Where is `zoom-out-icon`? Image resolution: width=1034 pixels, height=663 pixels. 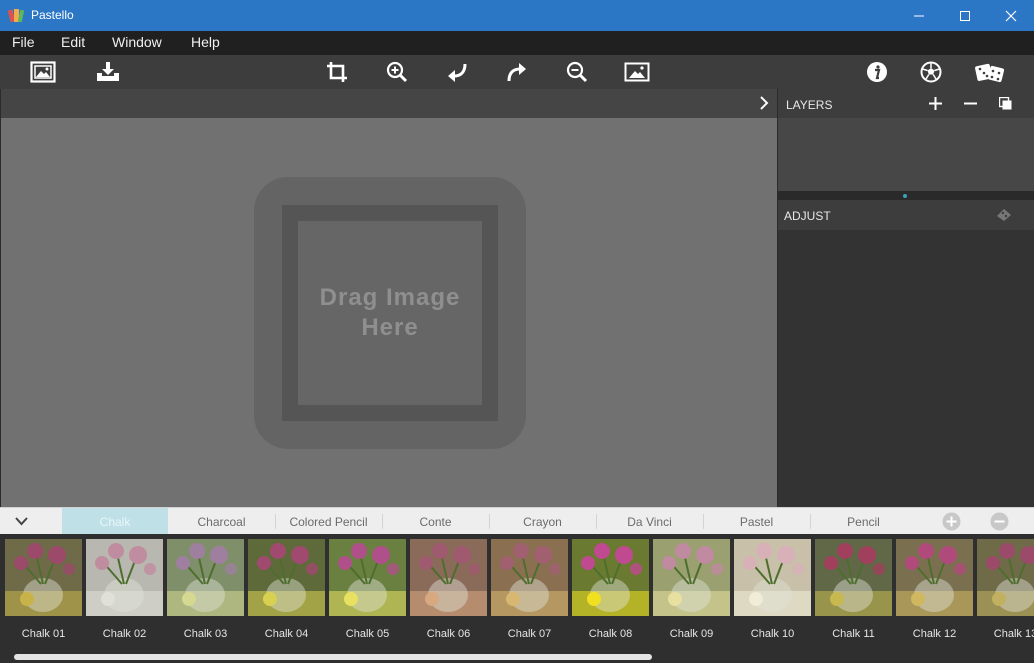 zoom-out-icon is located at coordinates (577, 72).